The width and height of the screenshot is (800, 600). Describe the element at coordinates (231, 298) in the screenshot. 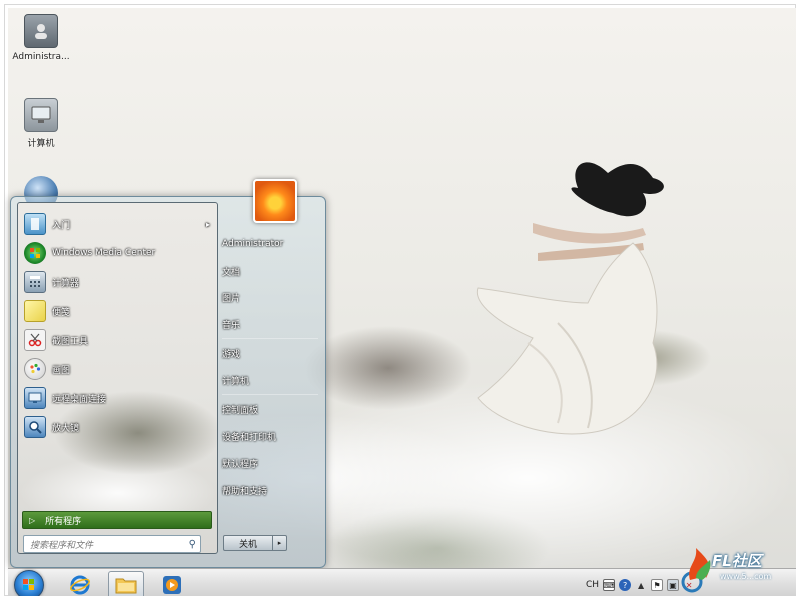

I see `right-item-label: 图片` at that location.